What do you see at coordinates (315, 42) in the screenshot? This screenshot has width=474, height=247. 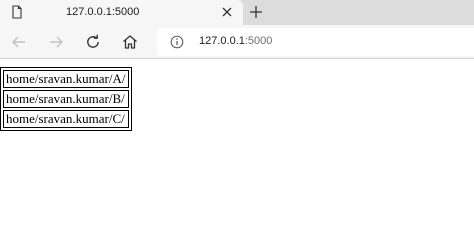 I see `address-bar: 127.0.0.1:5000` at bounding box center [315, 42].